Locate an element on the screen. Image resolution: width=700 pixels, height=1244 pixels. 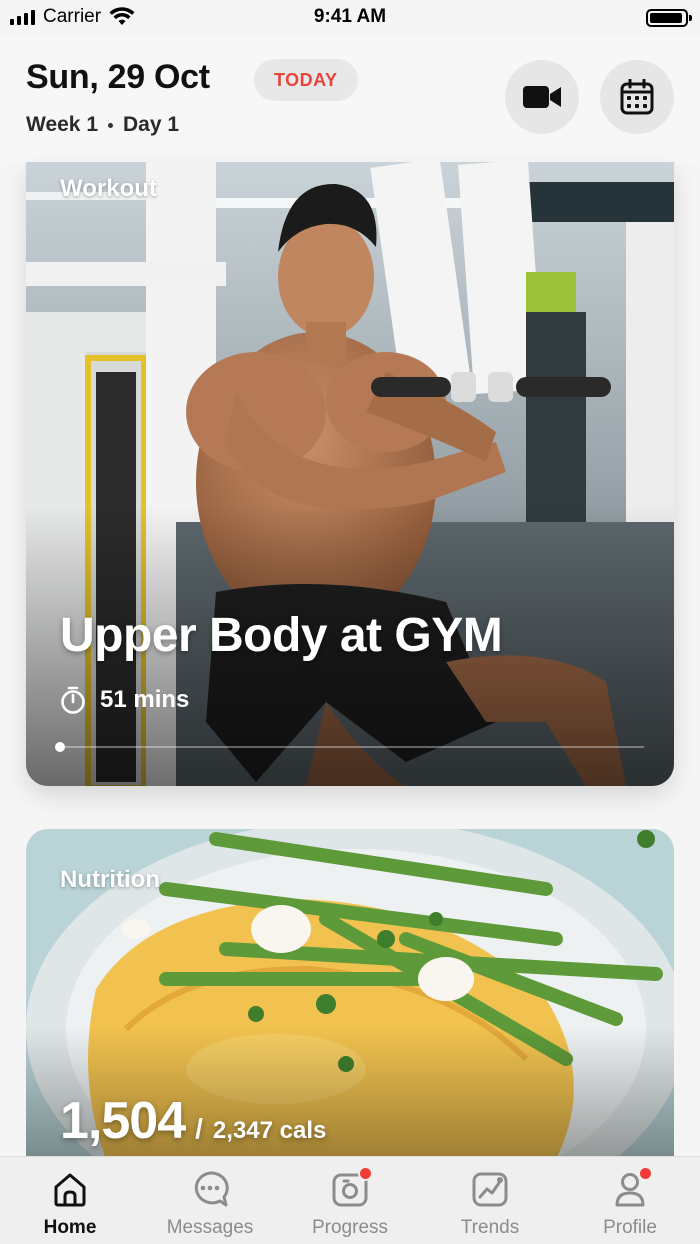
workout-duration: 51 mins is located at coordinates (124, 700).